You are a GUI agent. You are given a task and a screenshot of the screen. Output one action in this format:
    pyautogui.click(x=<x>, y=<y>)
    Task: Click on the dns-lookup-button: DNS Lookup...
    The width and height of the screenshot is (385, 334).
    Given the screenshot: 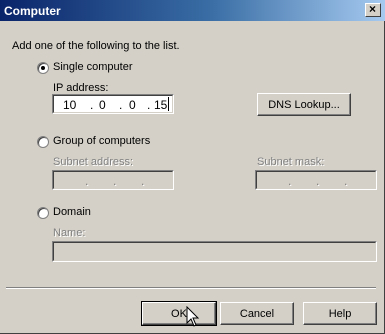 What is the action you would take?
    pyautogui.click(x=304, y=104)
    